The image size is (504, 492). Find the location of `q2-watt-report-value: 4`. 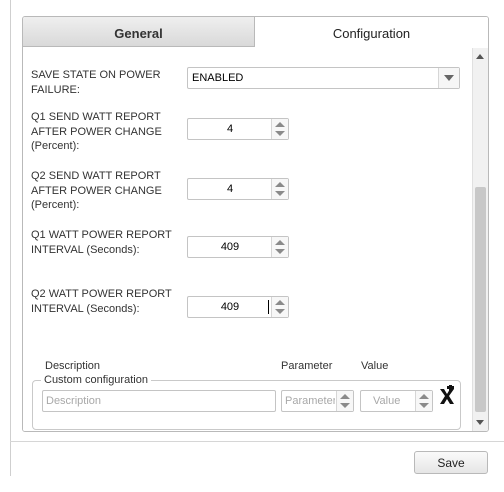

q2-watt-report-value: 4 is located at coordinates (230, 189).